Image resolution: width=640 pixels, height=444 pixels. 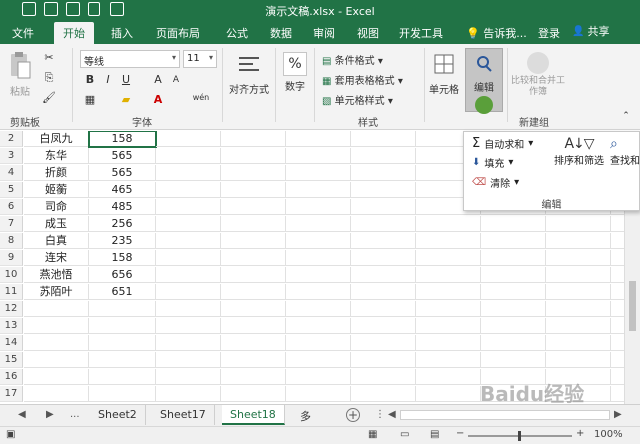 I want to click on add-sheet-icon: +, so click(x=353, y=415).